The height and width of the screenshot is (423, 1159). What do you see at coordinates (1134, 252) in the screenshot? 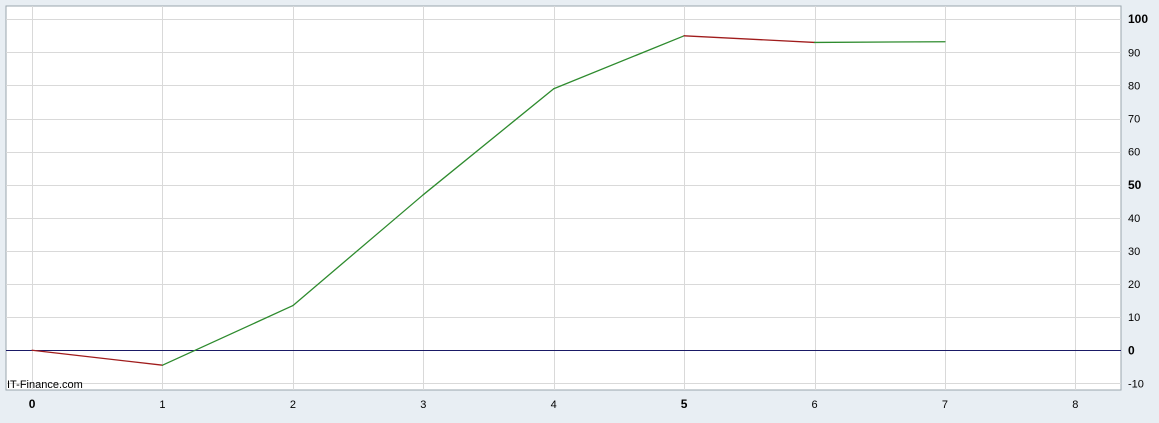
I see `y-tick-label: 30` at bounding box center [1134, 252].